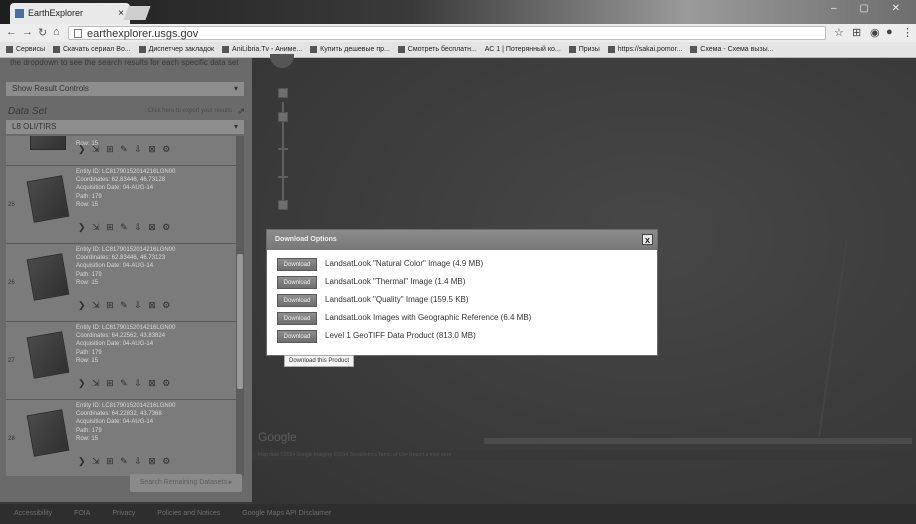 The height and width of the screenshot is (524, 916). Describe the element at coordinates (839, 32) in the screenshot. I see `bookmark-star-icon: ☆` at that location.